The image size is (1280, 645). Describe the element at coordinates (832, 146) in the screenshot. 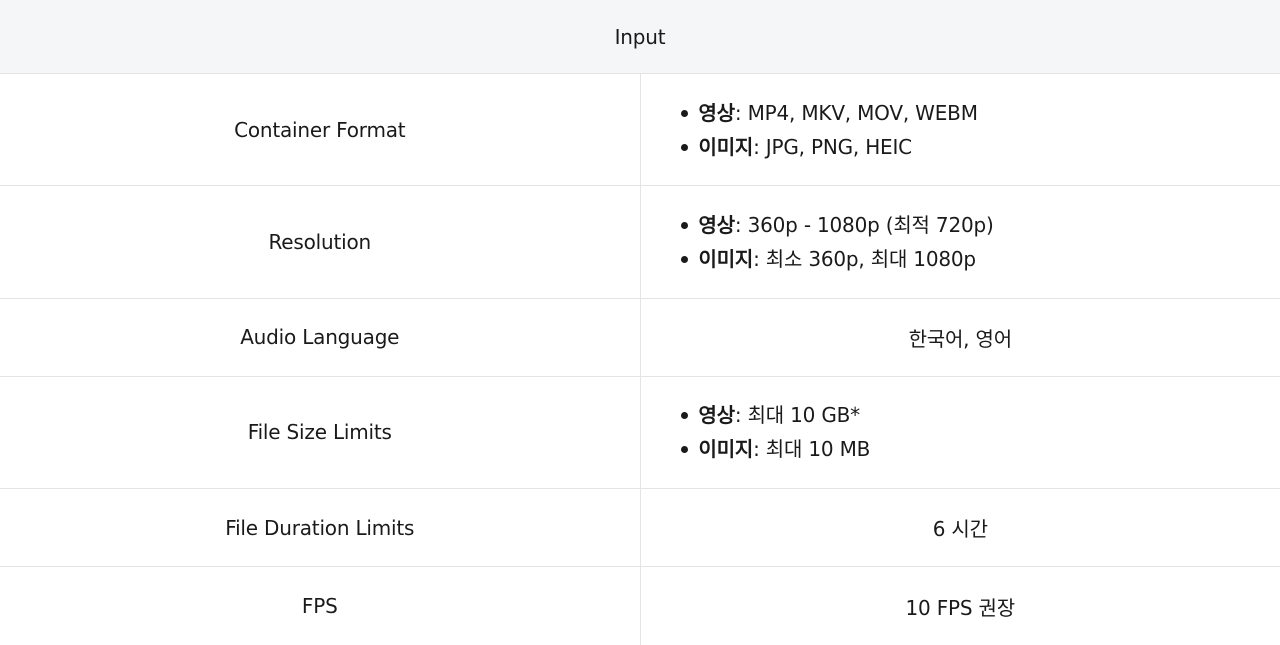

I see `item-text: : JPG, PNG, HEIC` at that location.